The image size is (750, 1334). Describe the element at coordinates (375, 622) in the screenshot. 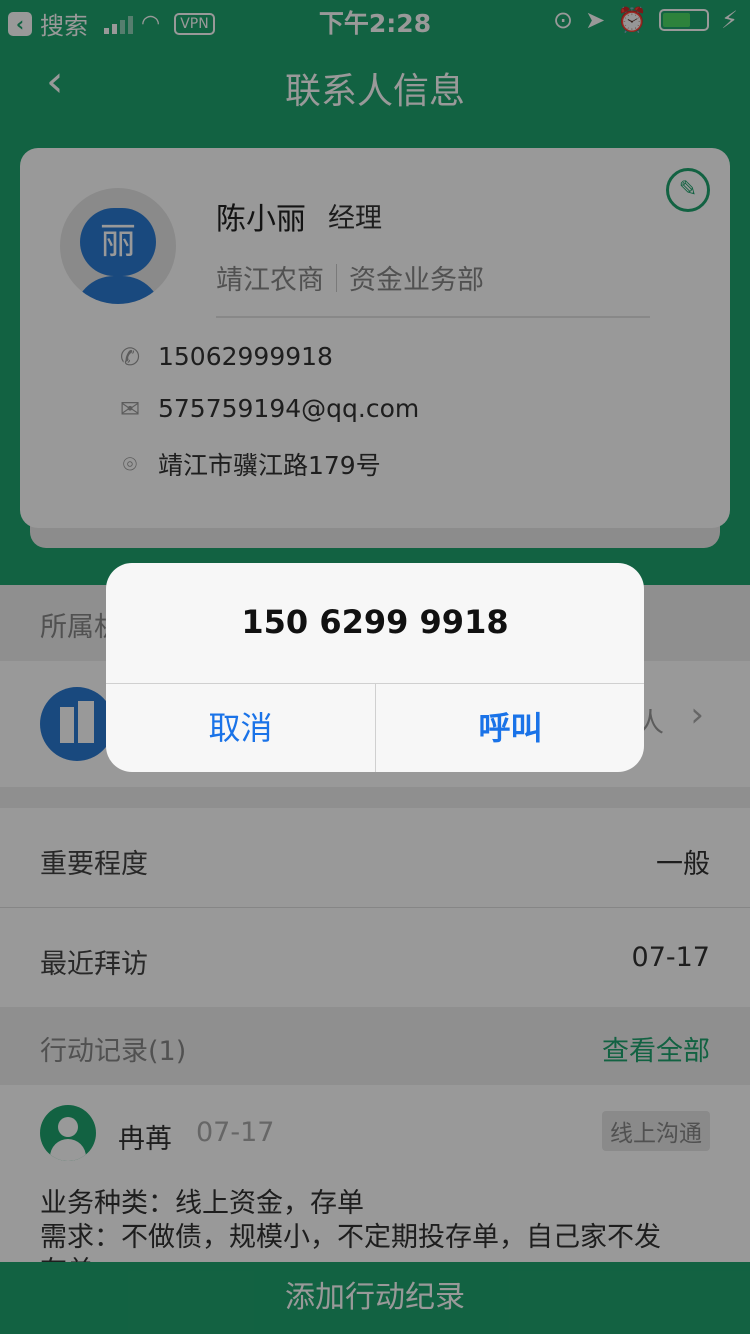

I see `alert-phone-number: 150 6299 9918` at that location.